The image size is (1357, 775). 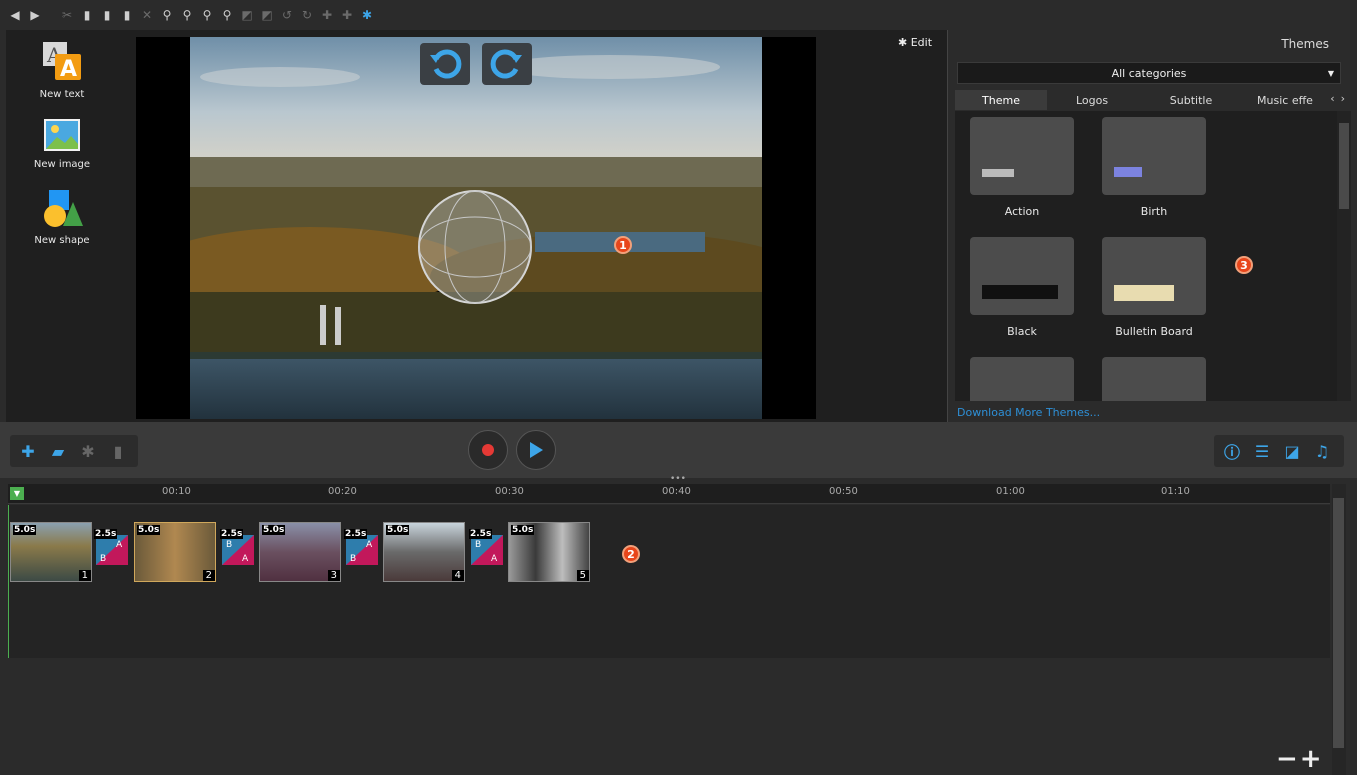 I want to click on theme-card-black: Black, so click(x=1022, y=287).